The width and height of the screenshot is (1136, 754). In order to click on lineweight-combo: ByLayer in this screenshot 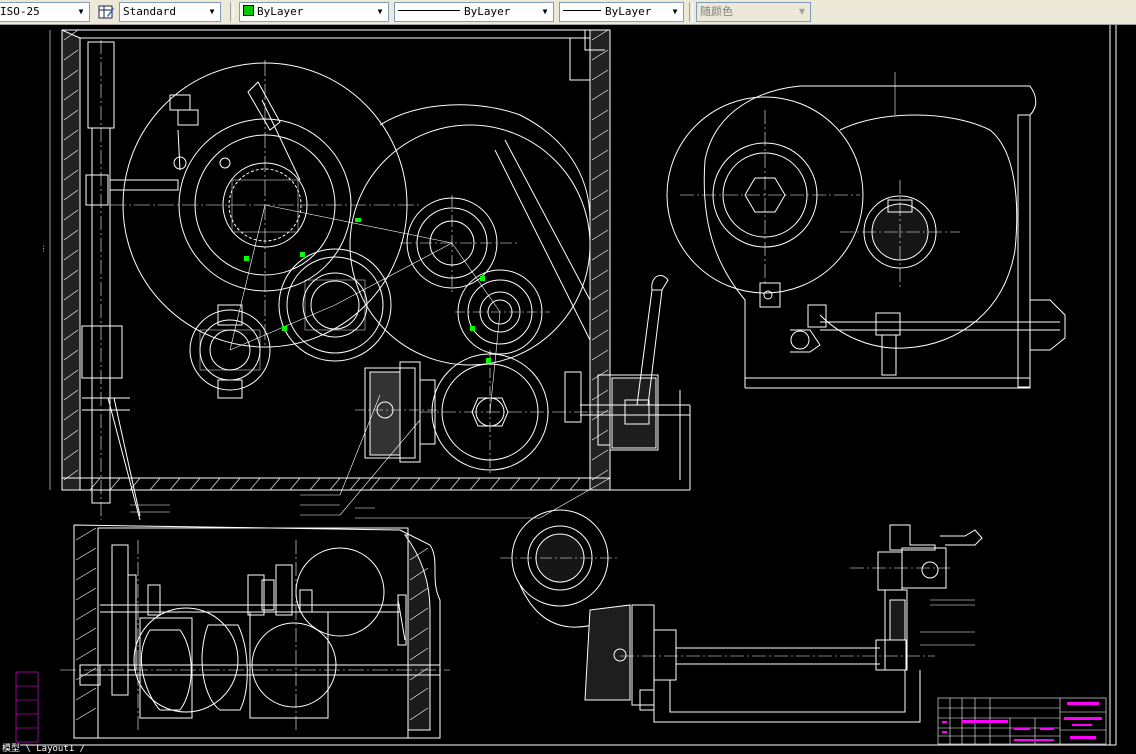, I will do `click(621, 12)`.